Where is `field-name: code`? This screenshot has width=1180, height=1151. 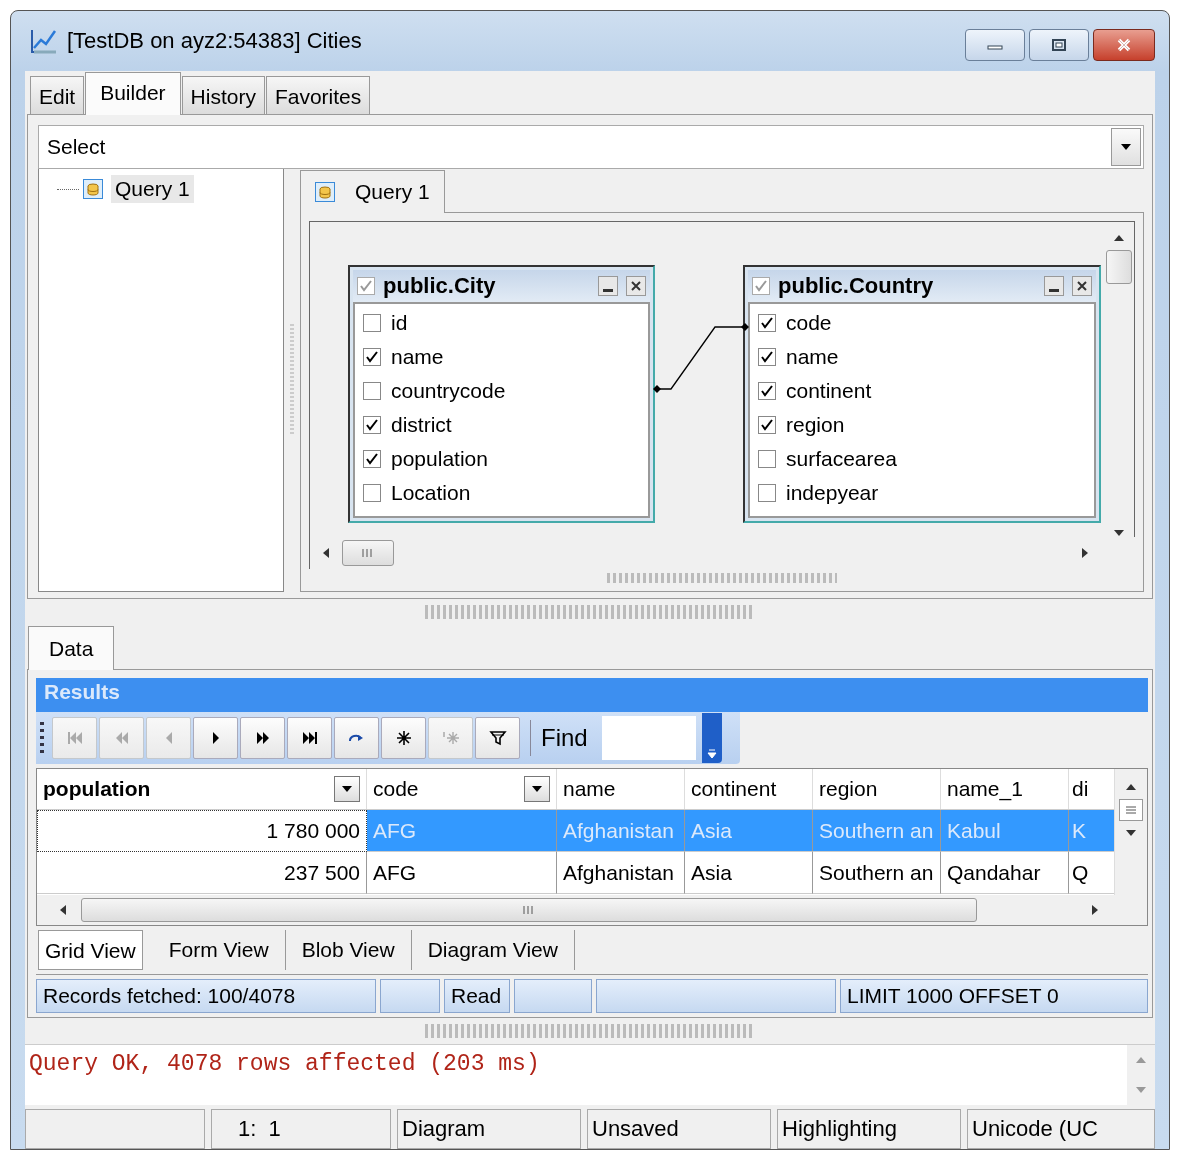
field-name: code is located at coordinates (809, 323).